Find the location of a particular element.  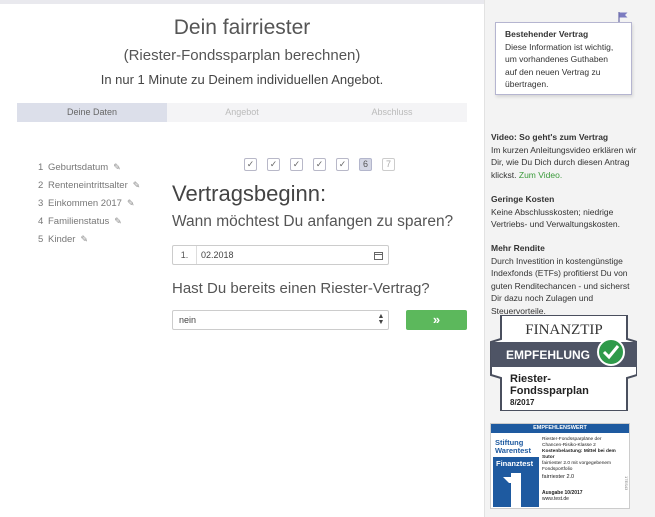

tab-deine-daten: Deine Daten is located at coordinates (92, 112).